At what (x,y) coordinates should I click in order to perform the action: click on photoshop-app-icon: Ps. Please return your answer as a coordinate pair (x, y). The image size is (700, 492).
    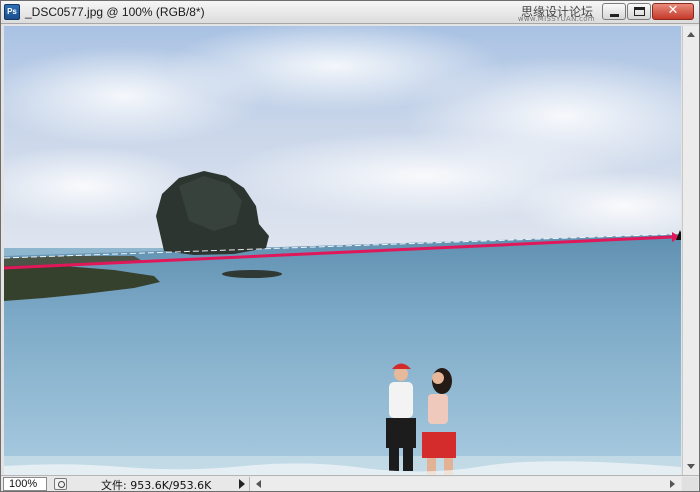
    Looking at the image, I should click on (12, 12).